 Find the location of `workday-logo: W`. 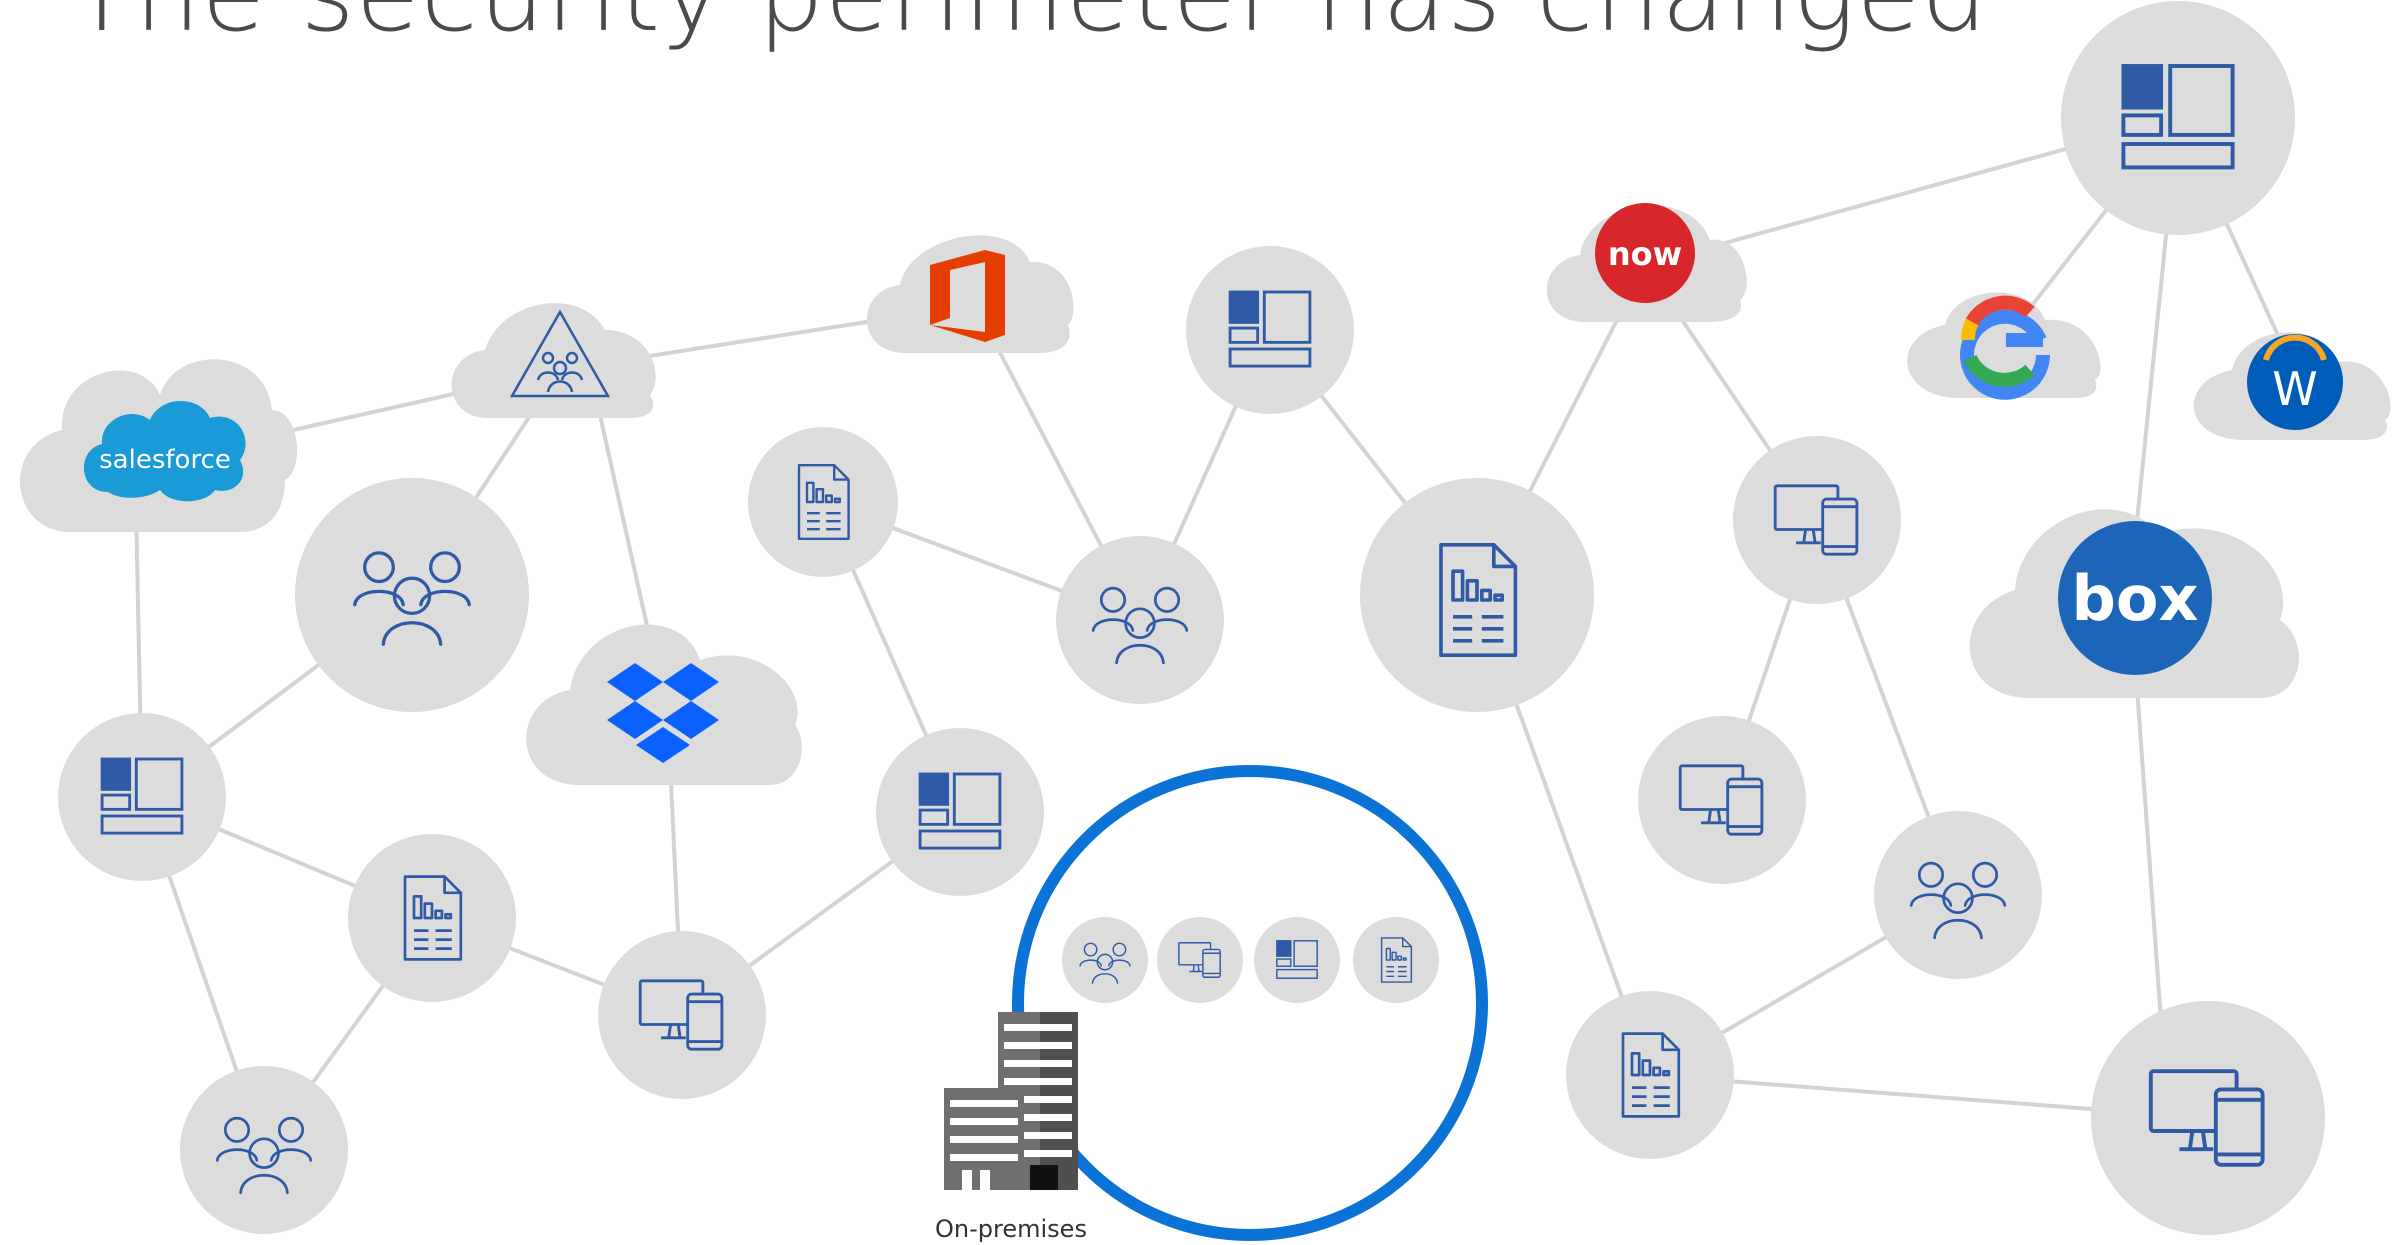

workday-logo: W is located at coordinates (2295, 382).